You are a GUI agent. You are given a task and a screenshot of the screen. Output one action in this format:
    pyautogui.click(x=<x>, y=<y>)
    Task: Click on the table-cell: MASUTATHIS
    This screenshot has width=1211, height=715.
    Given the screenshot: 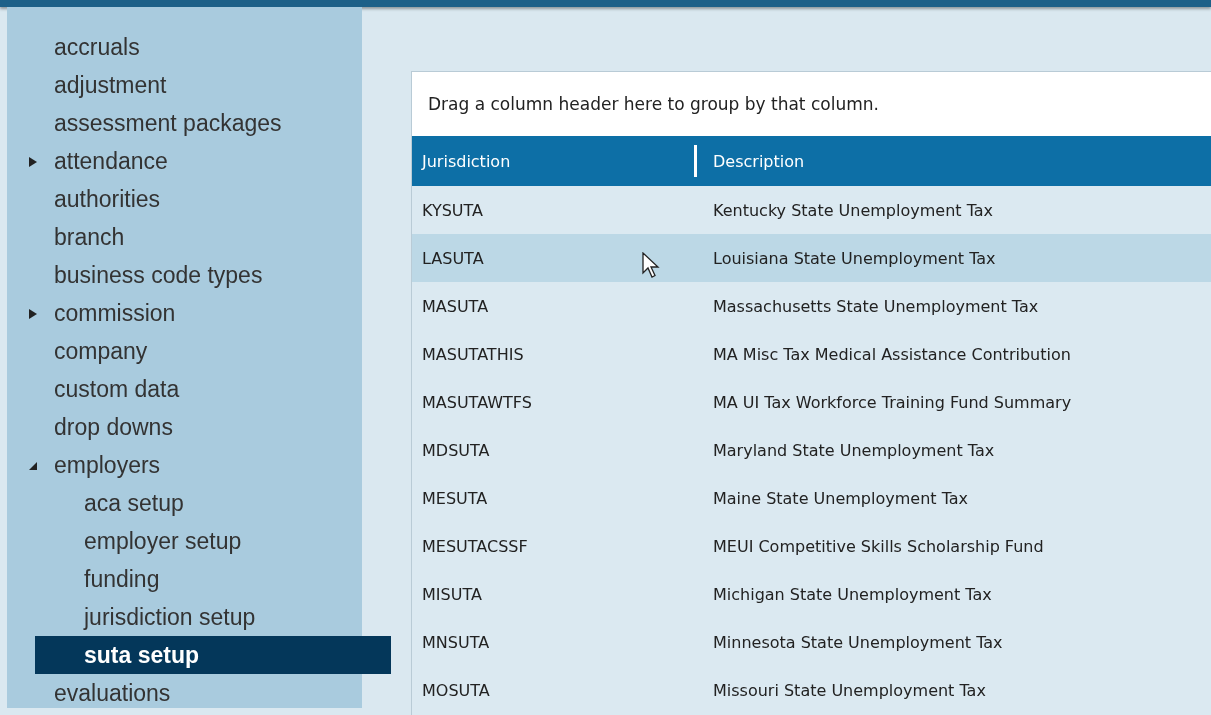 What is the action you would take?
    pyautogui.click(x=473, y=354)
    